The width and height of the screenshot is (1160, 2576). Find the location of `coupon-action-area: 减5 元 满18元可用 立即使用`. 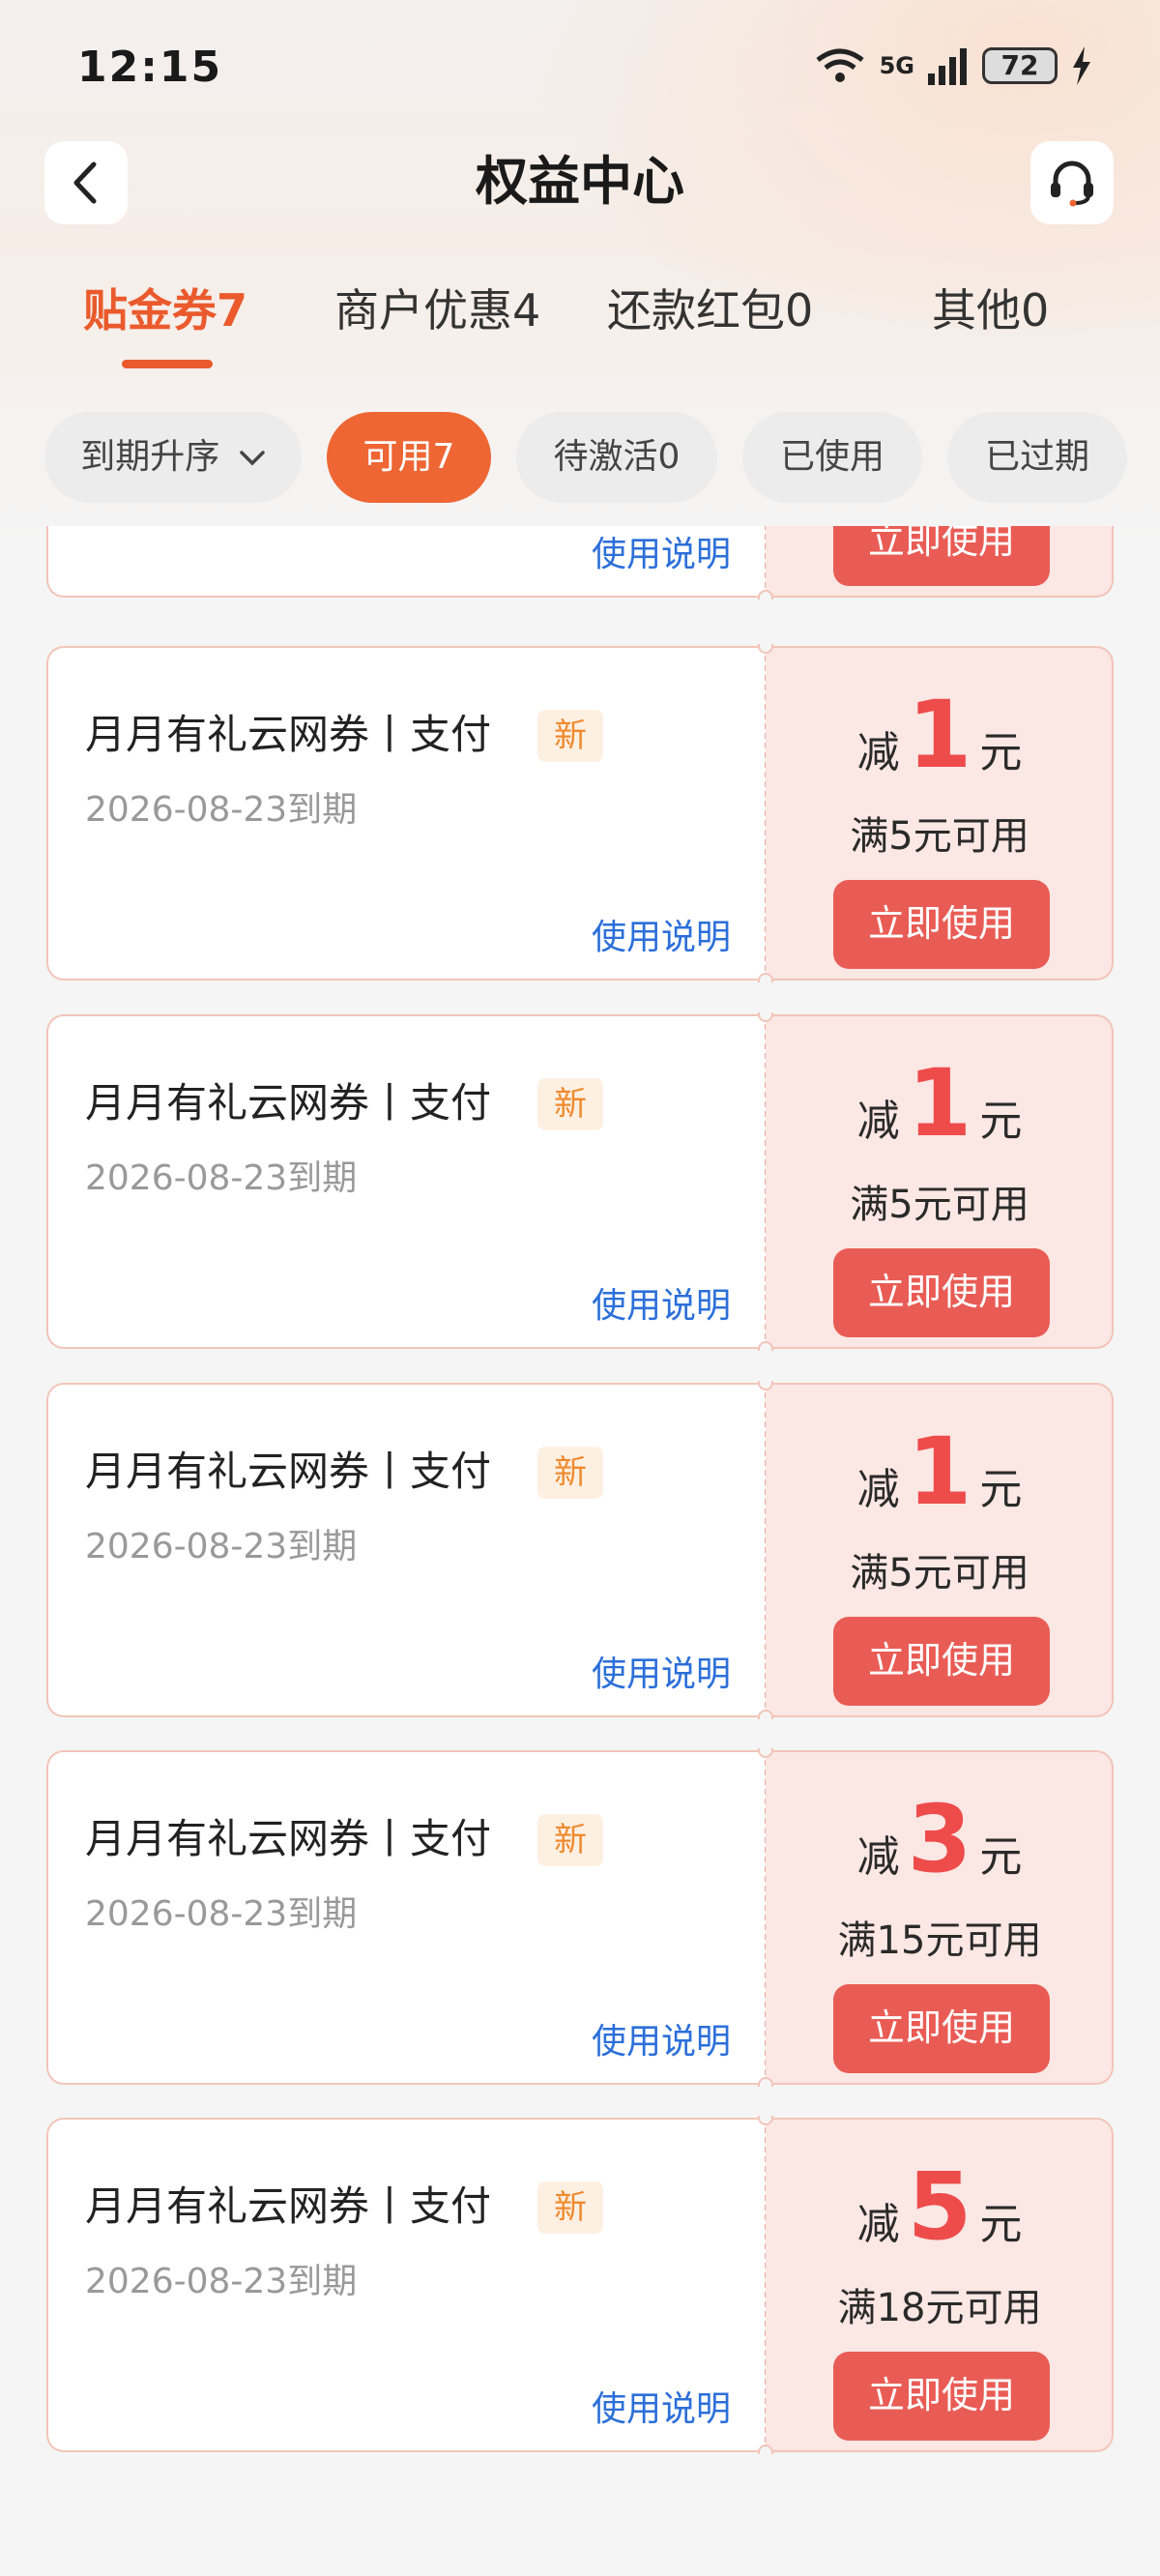

coupon-action-area: 减5 元 满18元可用 立即使用 is located at coordinates (940, 2285).